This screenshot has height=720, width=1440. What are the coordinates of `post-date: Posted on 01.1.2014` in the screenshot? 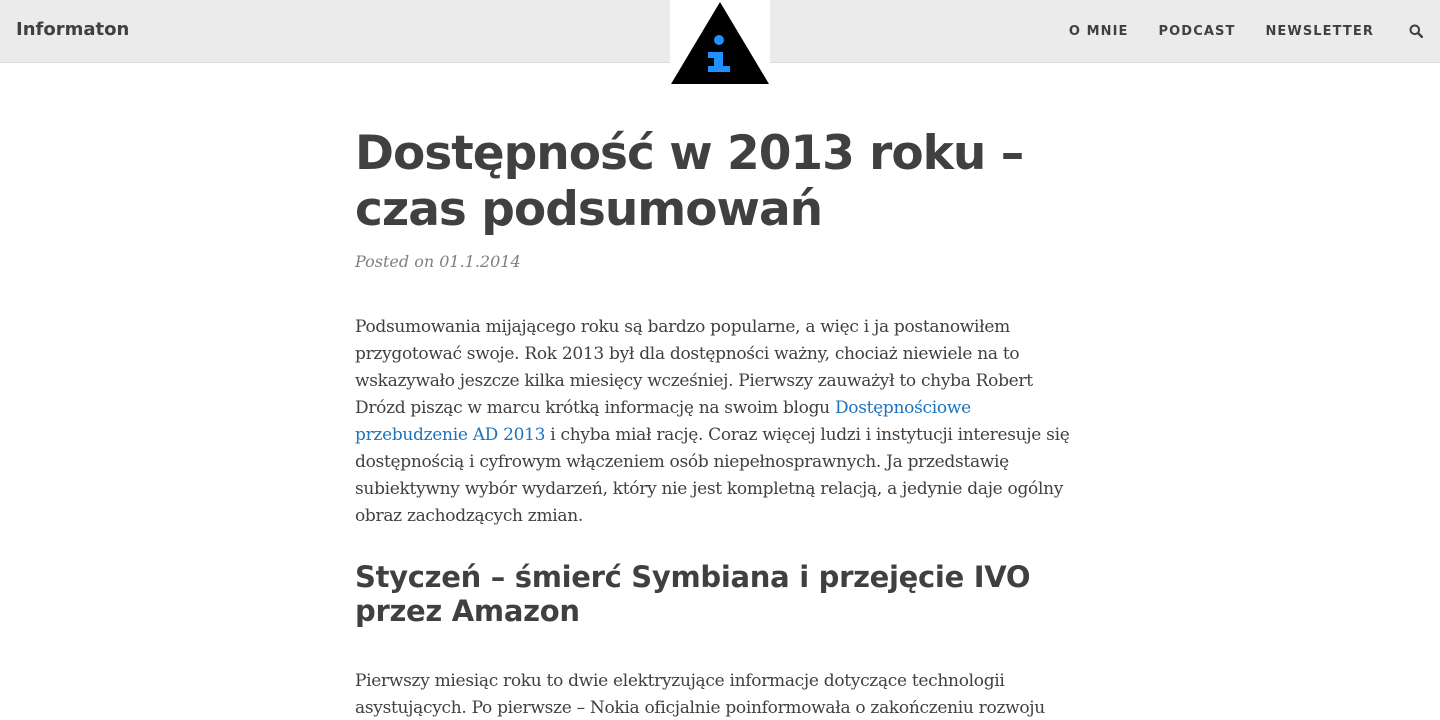 It's located at (438, 261).